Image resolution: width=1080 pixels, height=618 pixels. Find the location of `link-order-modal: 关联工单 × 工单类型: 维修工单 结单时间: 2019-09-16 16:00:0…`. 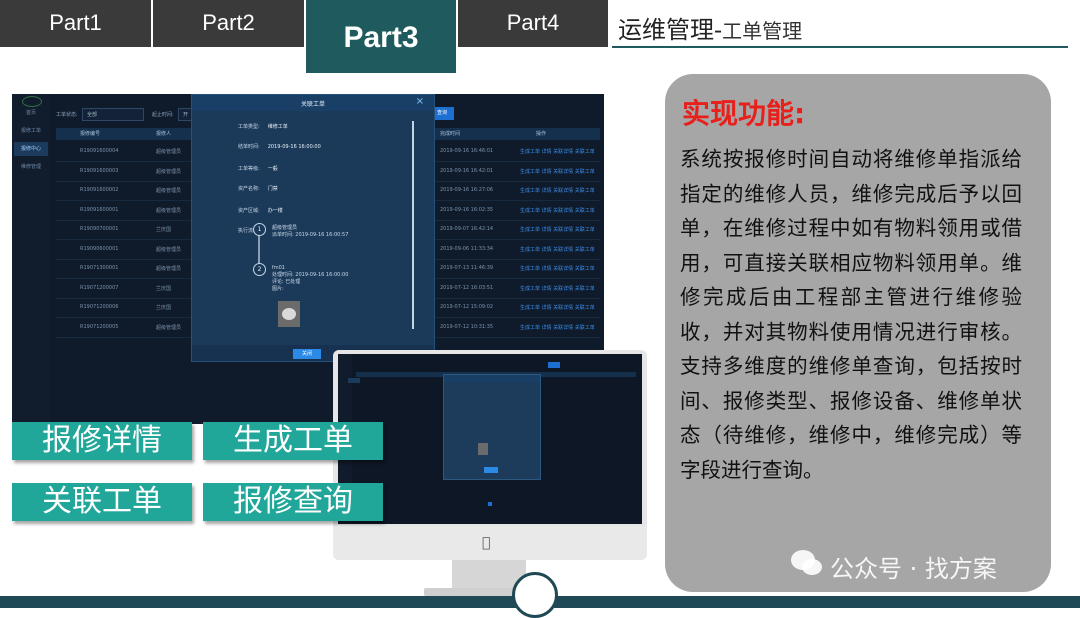

link-order-modal: 关联工单 × 工单类型: 维修工单 结单时间: 2019-09-16 16:00:0… is located at coordinates (313, 228).